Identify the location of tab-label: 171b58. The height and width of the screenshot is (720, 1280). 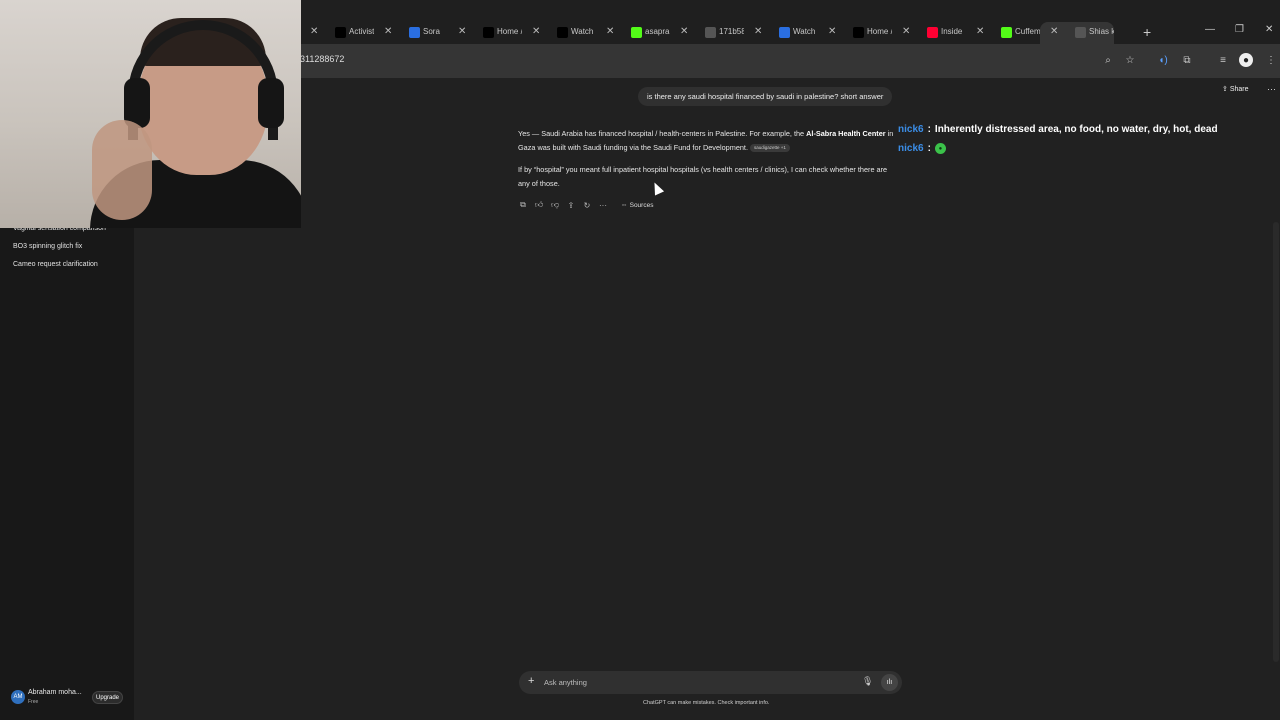
(731, 31).